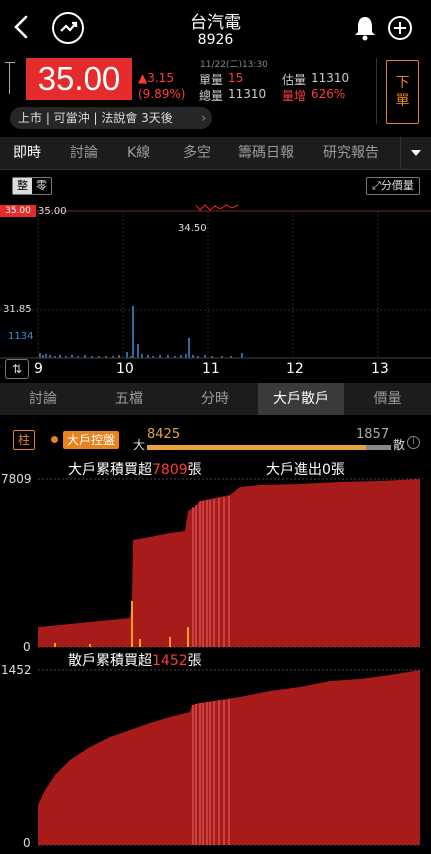 The width and height of the screenshot is (431, 854). What do you see at coordinates (294, 80) in the screenshot?
I see `est-volume-label: 估量` at bounding box center [294, 80].